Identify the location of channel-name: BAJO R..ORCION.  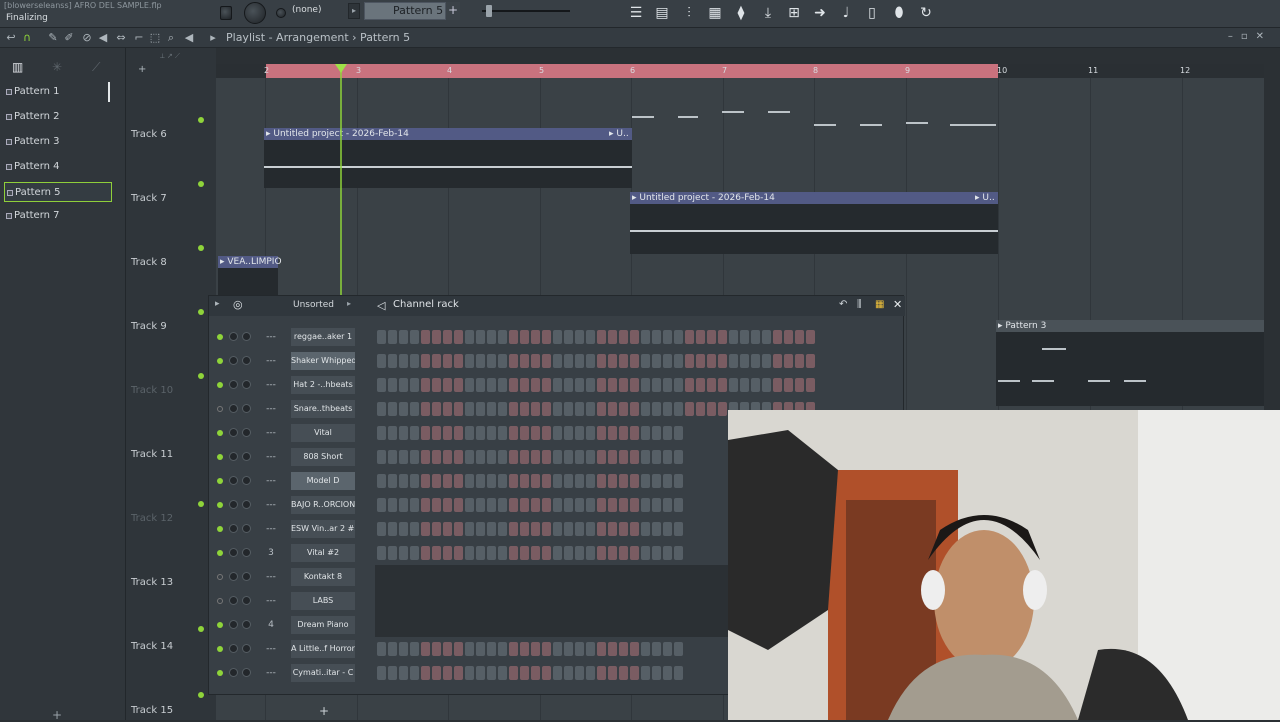
(323, 505).